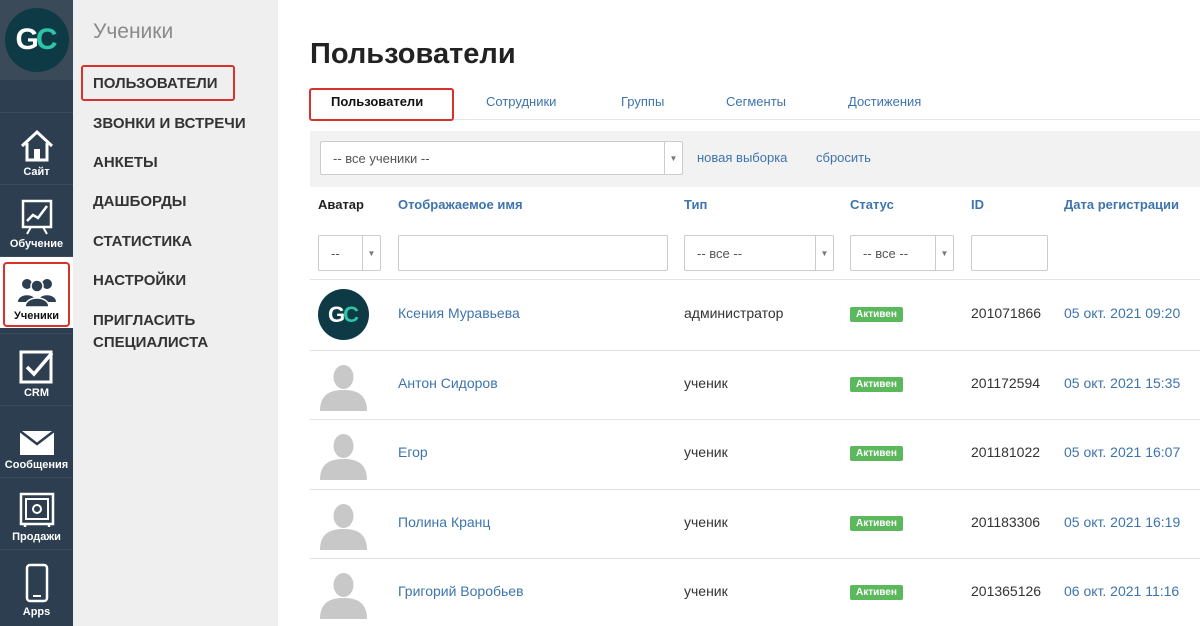  What do you see at coordinates (521, 101) in the screenshot?
I see `tab-employees: Сотрудники` at bounding box center [521, 101].